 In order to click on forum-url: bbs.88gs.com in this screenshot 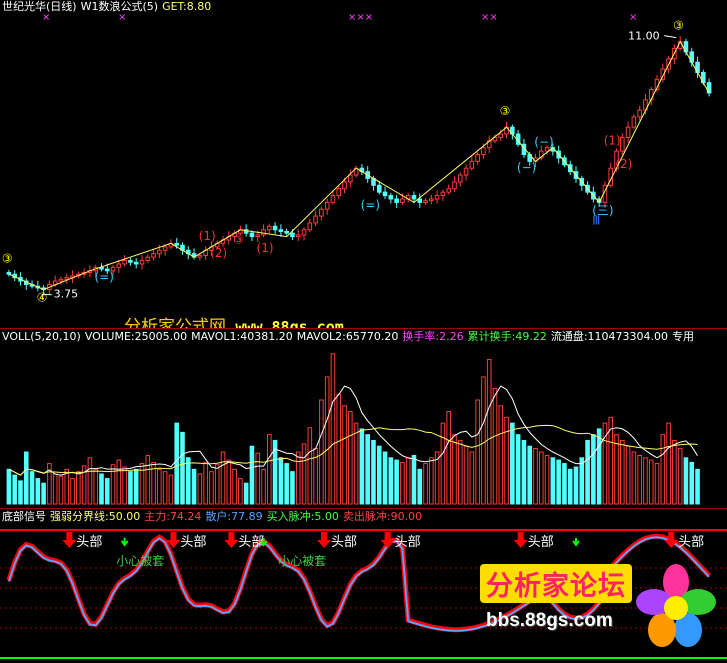, I will do `click(549, 620)`.